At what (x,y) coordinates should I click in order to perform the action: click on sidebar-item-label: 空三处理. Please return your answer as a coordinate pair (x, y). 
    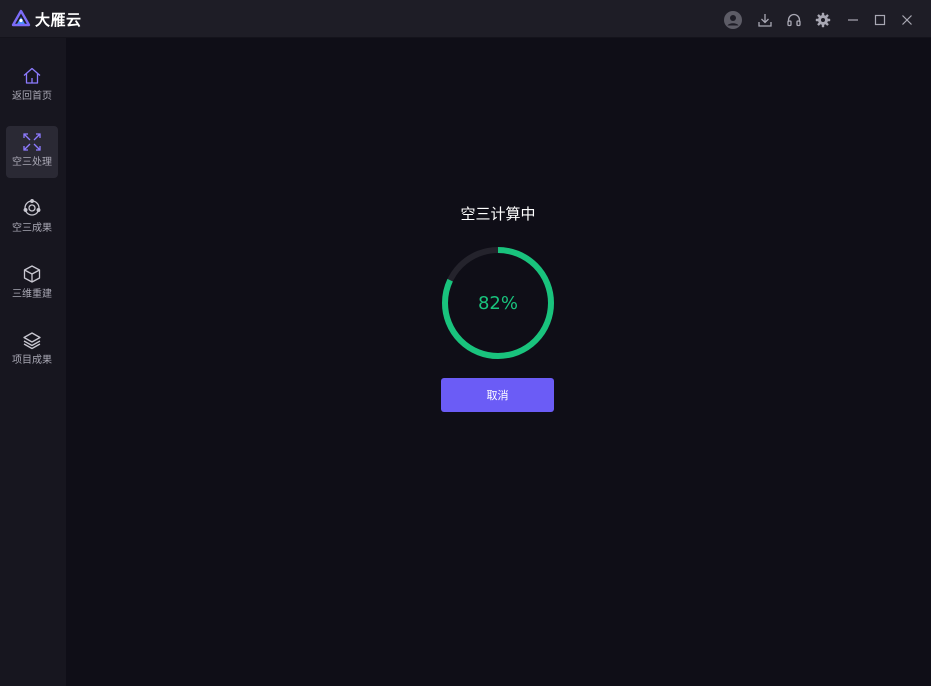
    Looking at the image, I should click on (32, 162).